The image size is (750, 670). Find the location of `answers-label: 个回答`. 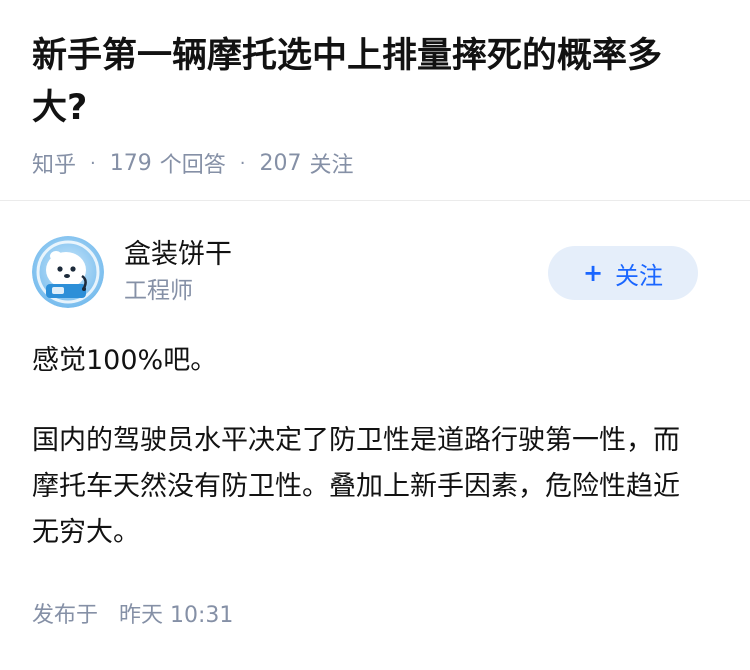

answers-label: 个回答 is located at coordinates (192, 165).